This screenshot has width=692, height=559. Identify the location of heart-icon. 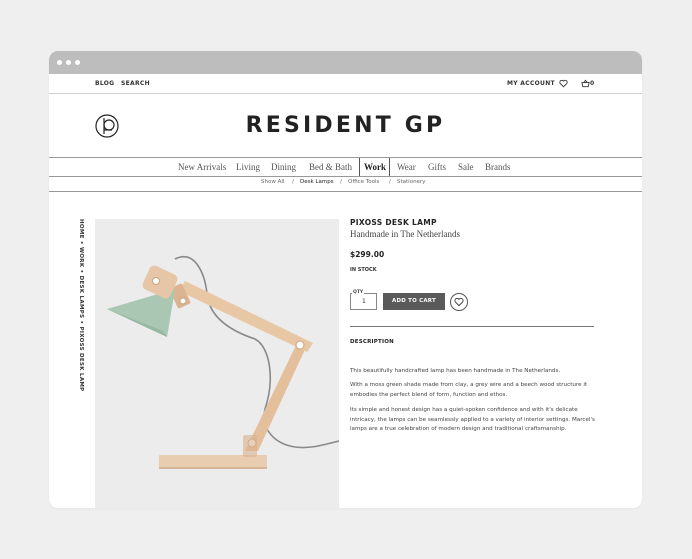
(563, 83).